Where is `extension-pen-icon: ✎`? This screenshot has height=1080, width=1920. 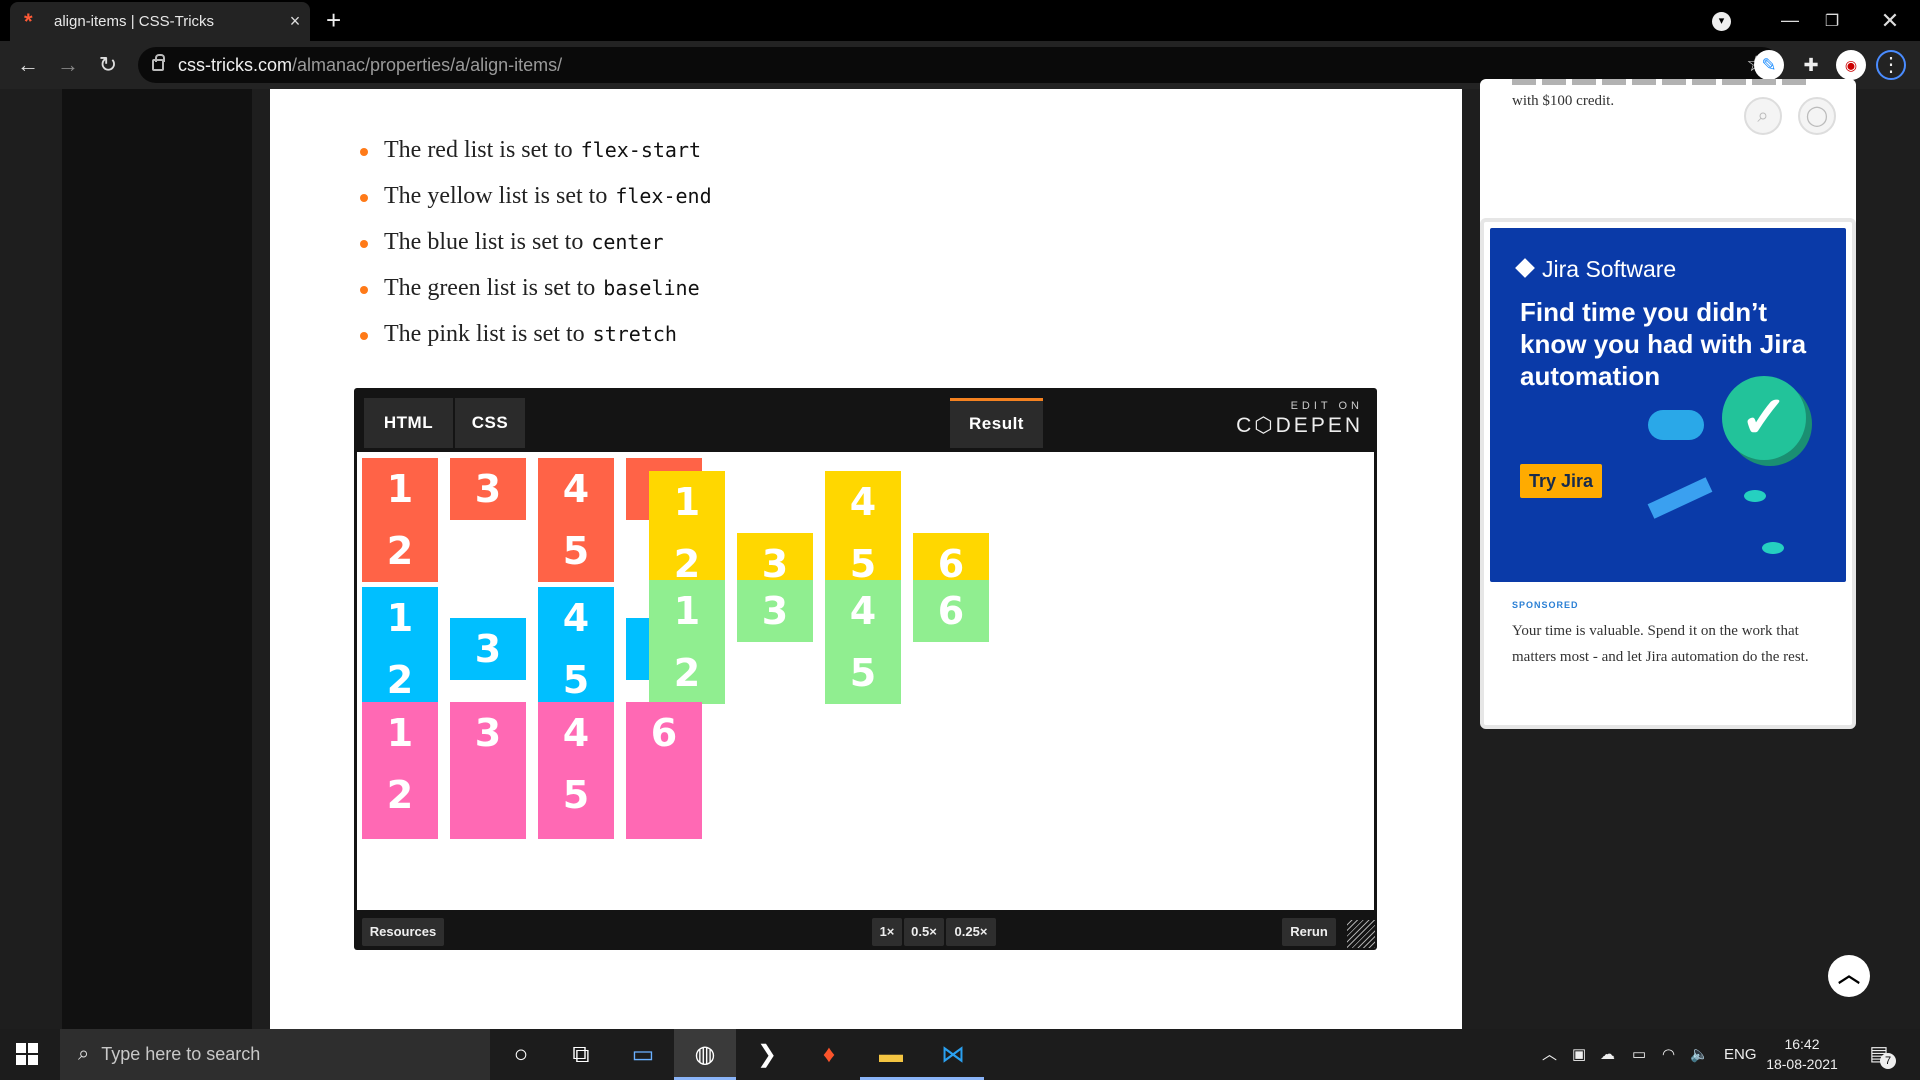 extension-pen-icon: ✎ is located at coordinates (1769, 65).